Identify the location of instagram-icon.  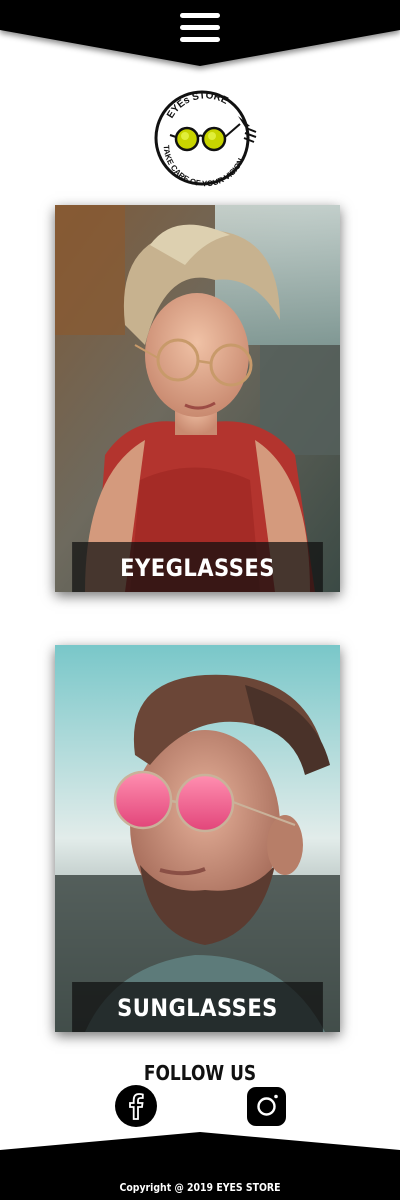
(267, 1105).